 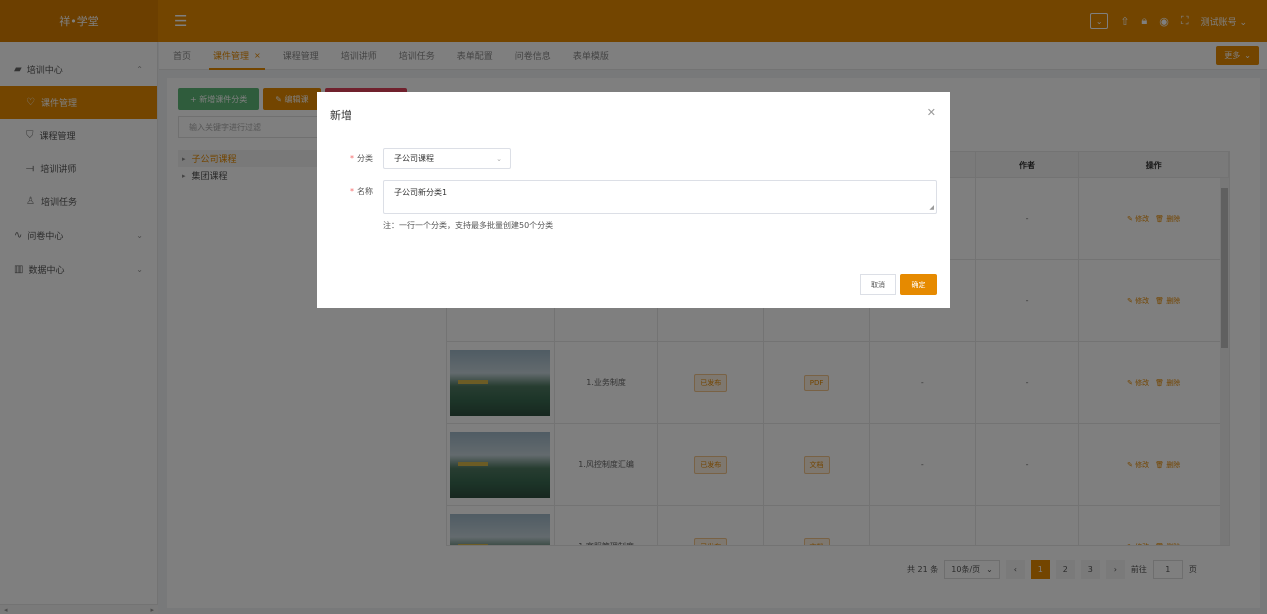 I want to click on name-textarea: 子公司新分类1 ◢, so click(x=660, y=197).